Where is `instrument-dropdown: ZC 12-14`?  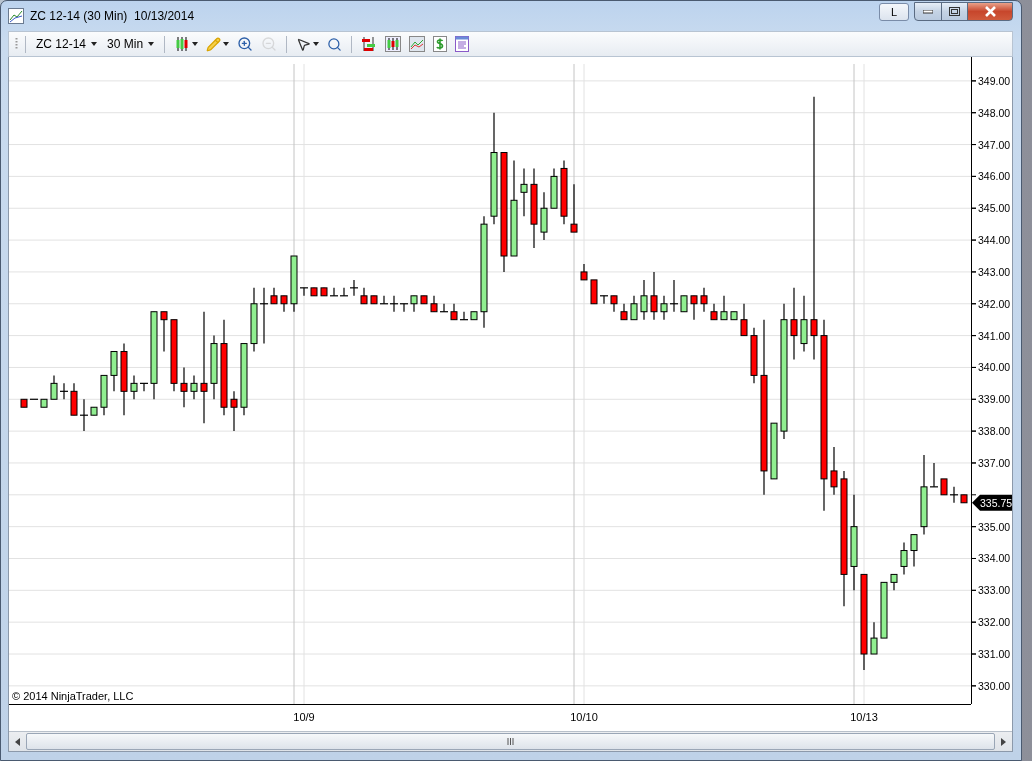 instrument-dropdown: ZC 12-14 is located at coordinates (67, 44).